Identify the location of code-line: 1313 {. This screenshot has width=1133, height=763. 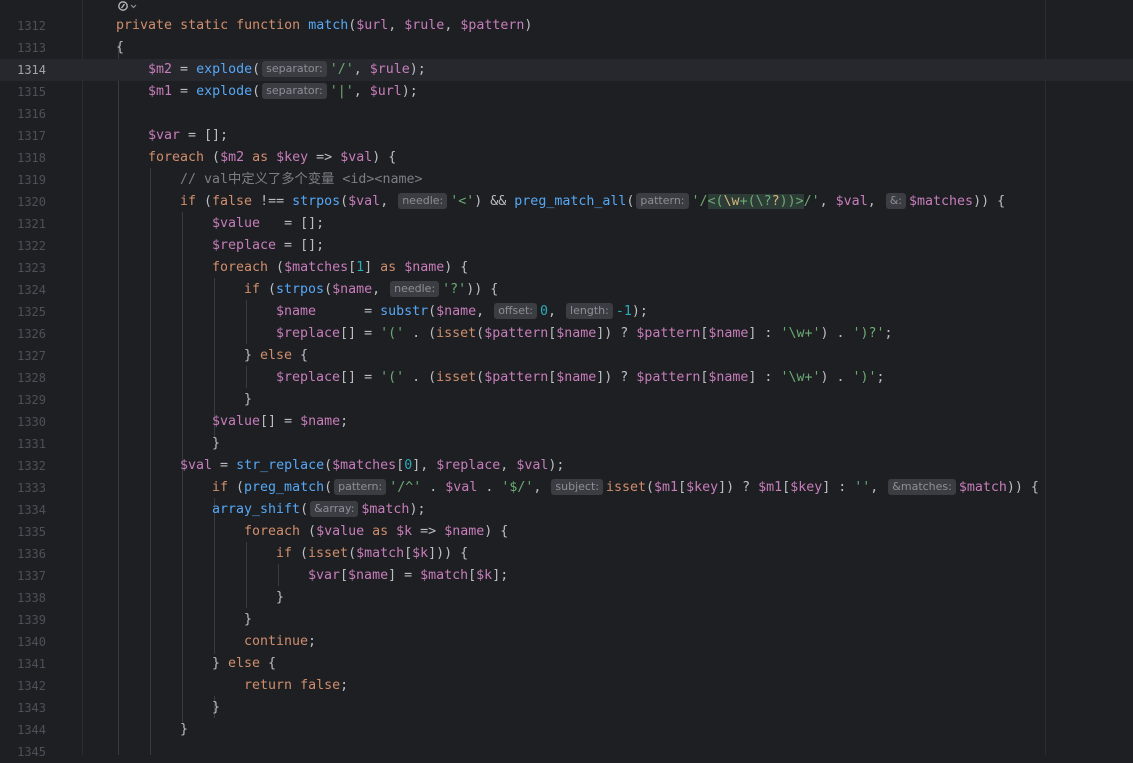
(566, 48).